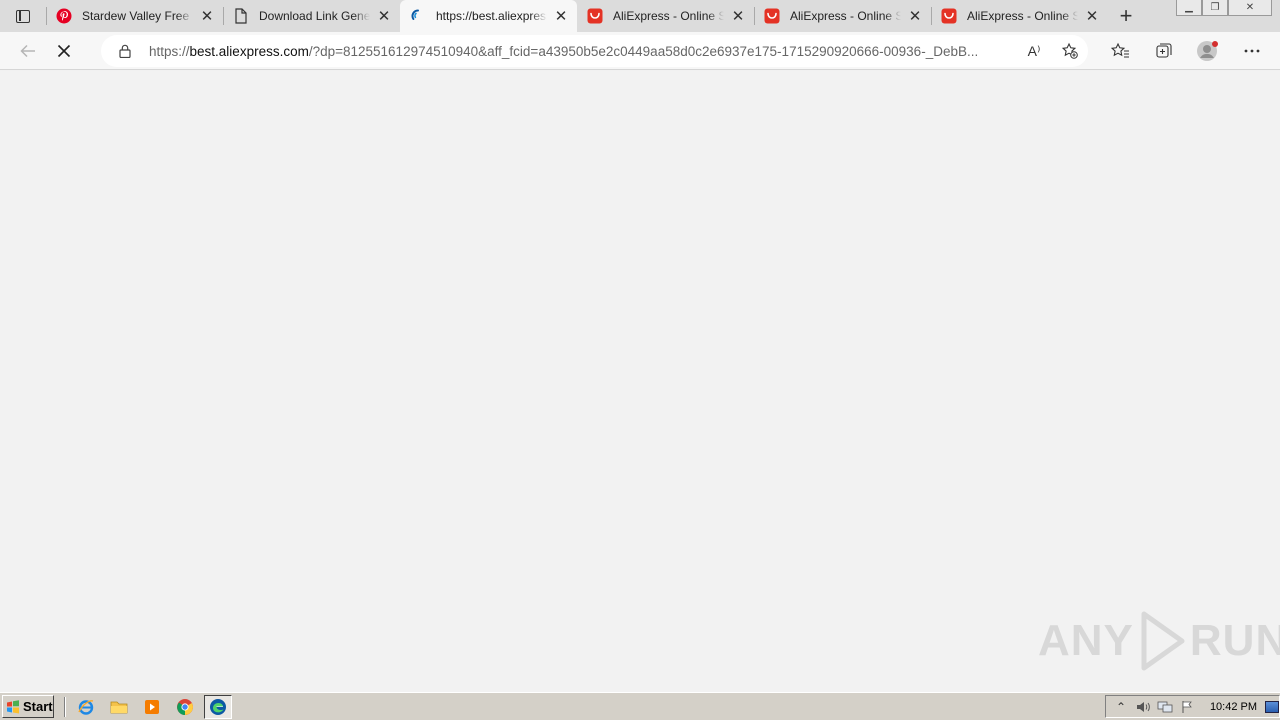  I want to click on loading-icon, so click(418, 16).